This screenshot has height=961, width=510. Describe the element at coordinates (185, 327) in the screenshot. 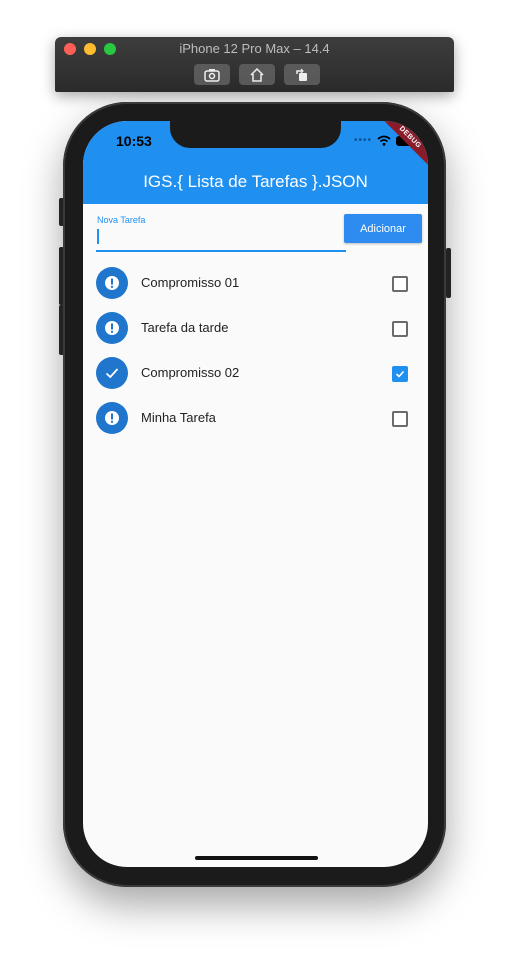

I see `task-title: Tarefa da tarde` at that location.